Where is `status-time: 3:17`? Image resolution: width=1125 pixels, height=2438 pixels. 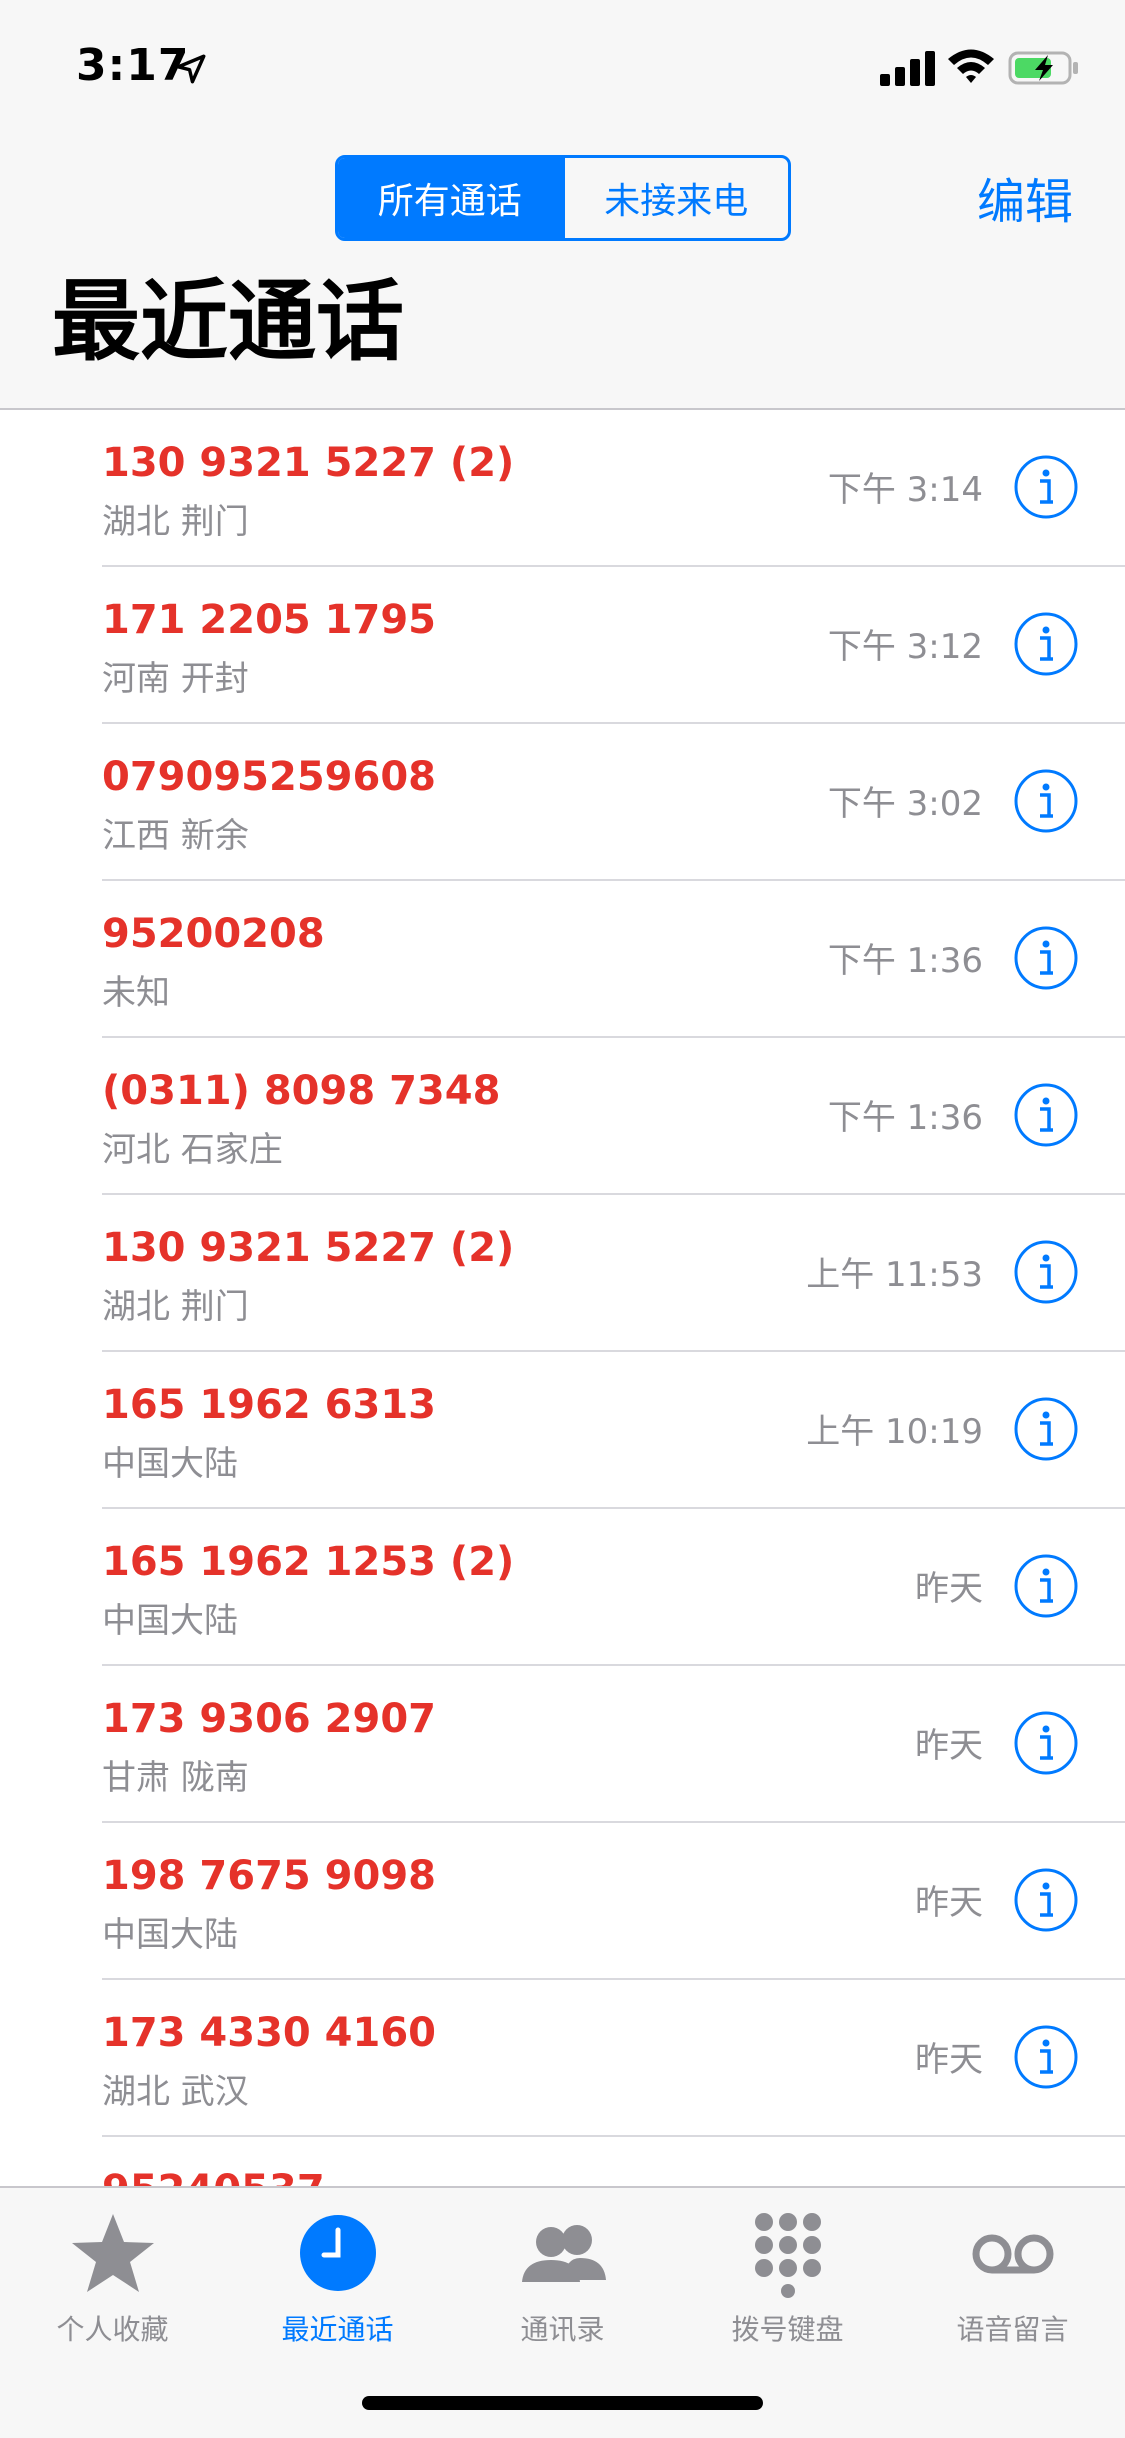 status-time: 3:17 is located at coordinates (133, 65).